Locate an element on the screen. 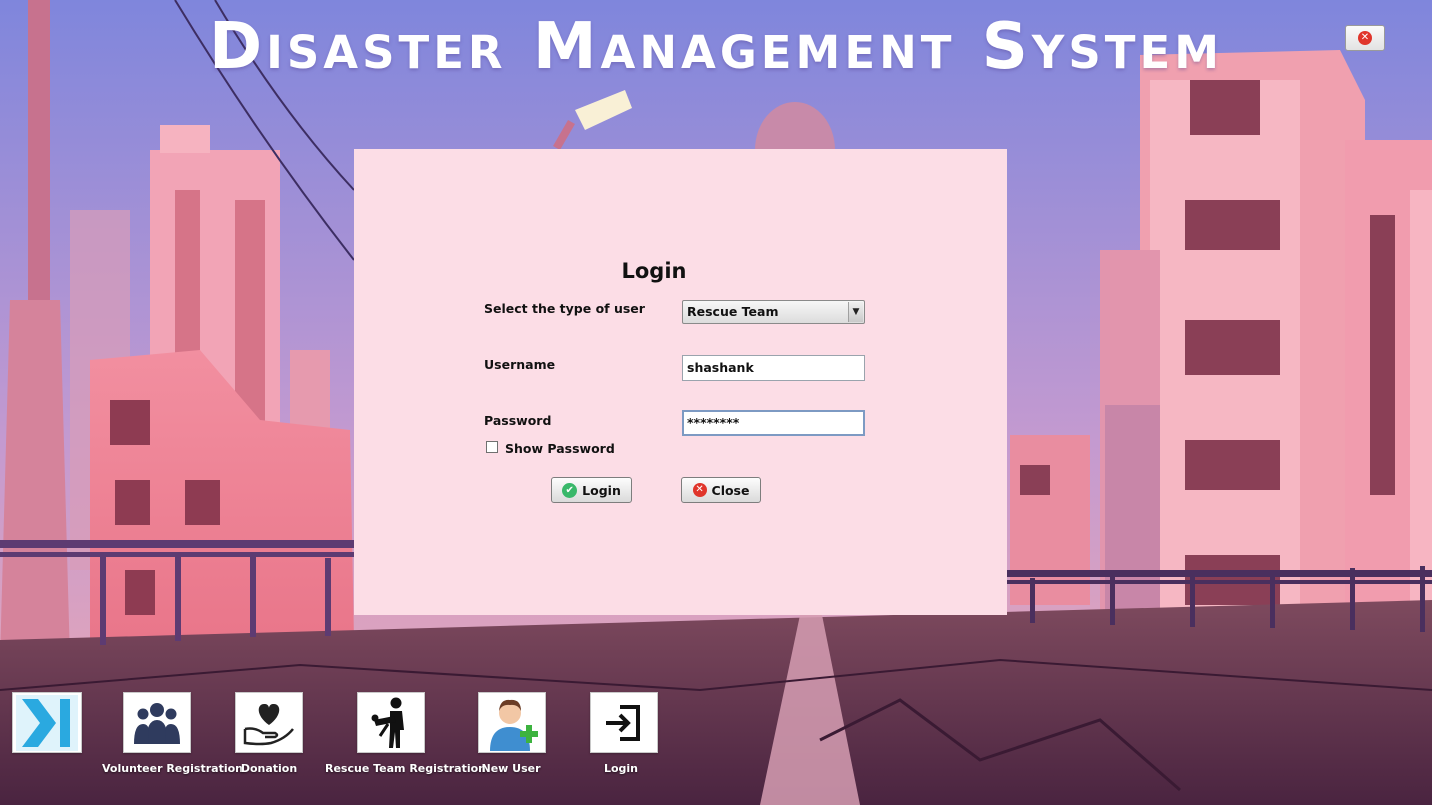 This screenshot has width=1432, height=805. close-button: ✕ Close is located at coordinates (721, 490).